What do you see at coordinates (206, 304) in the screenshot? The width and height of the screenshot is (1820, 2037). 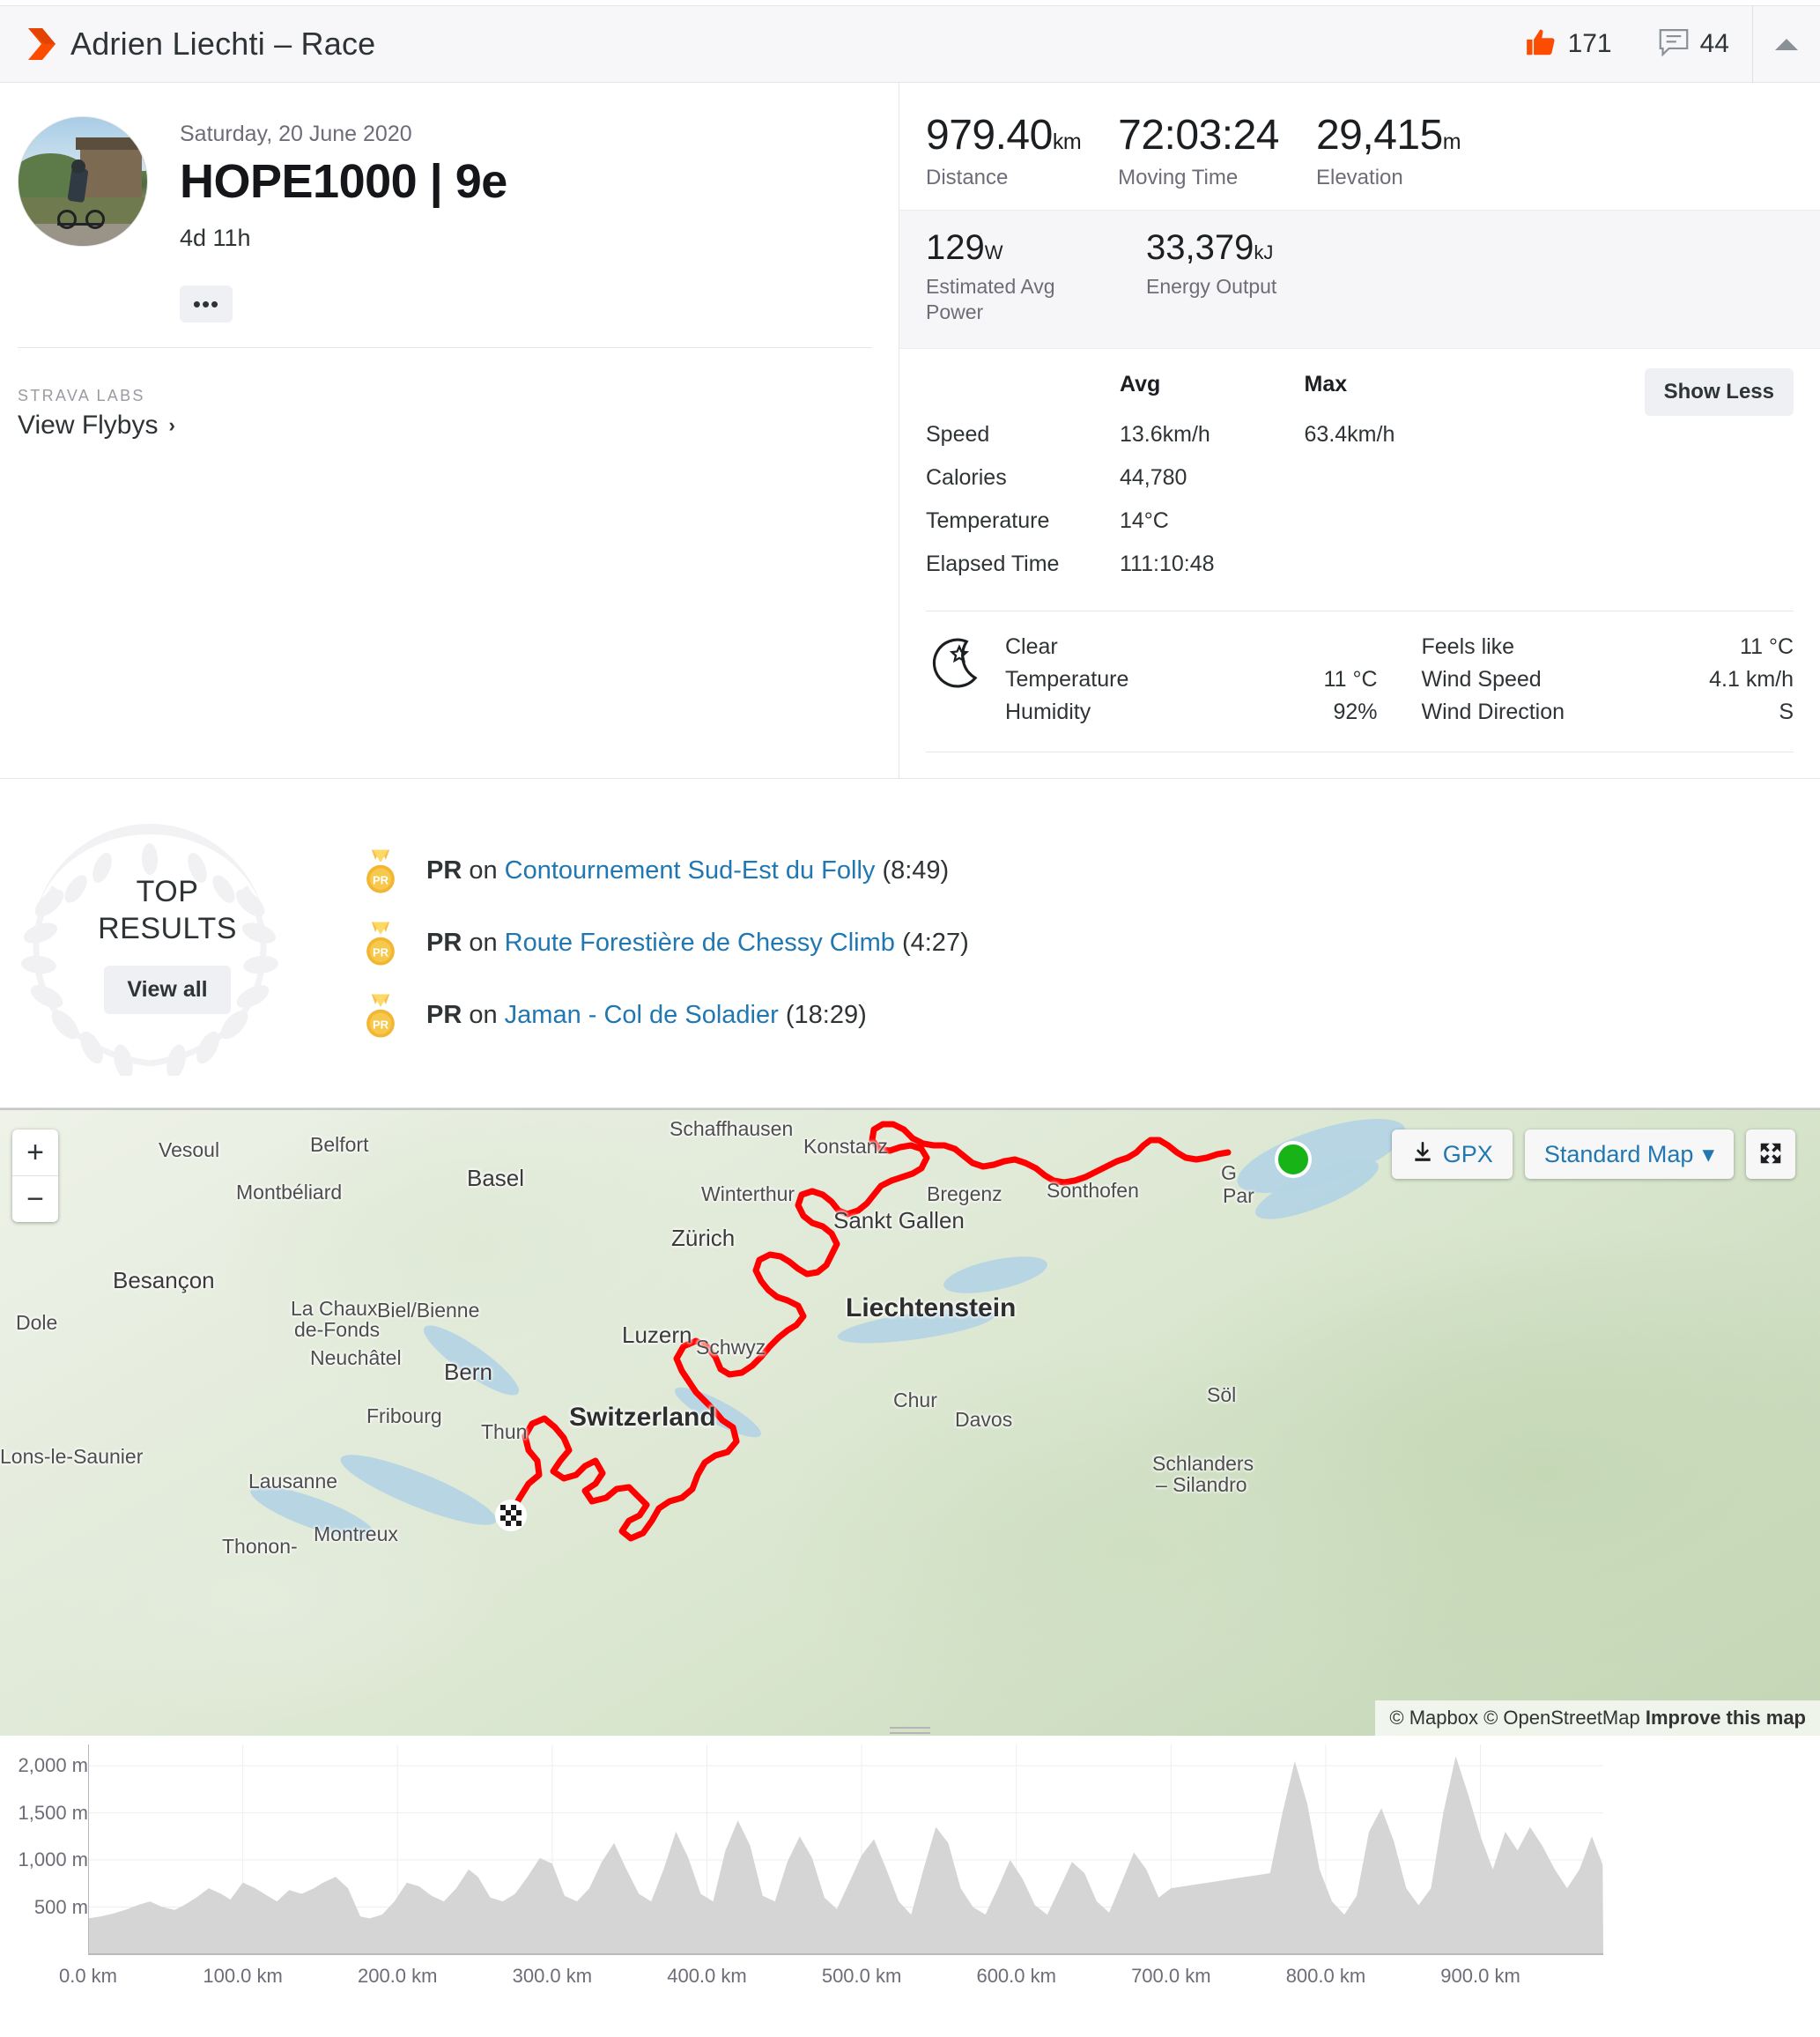 I see `more-actions-button: •••` at bounding box center [206, 304].